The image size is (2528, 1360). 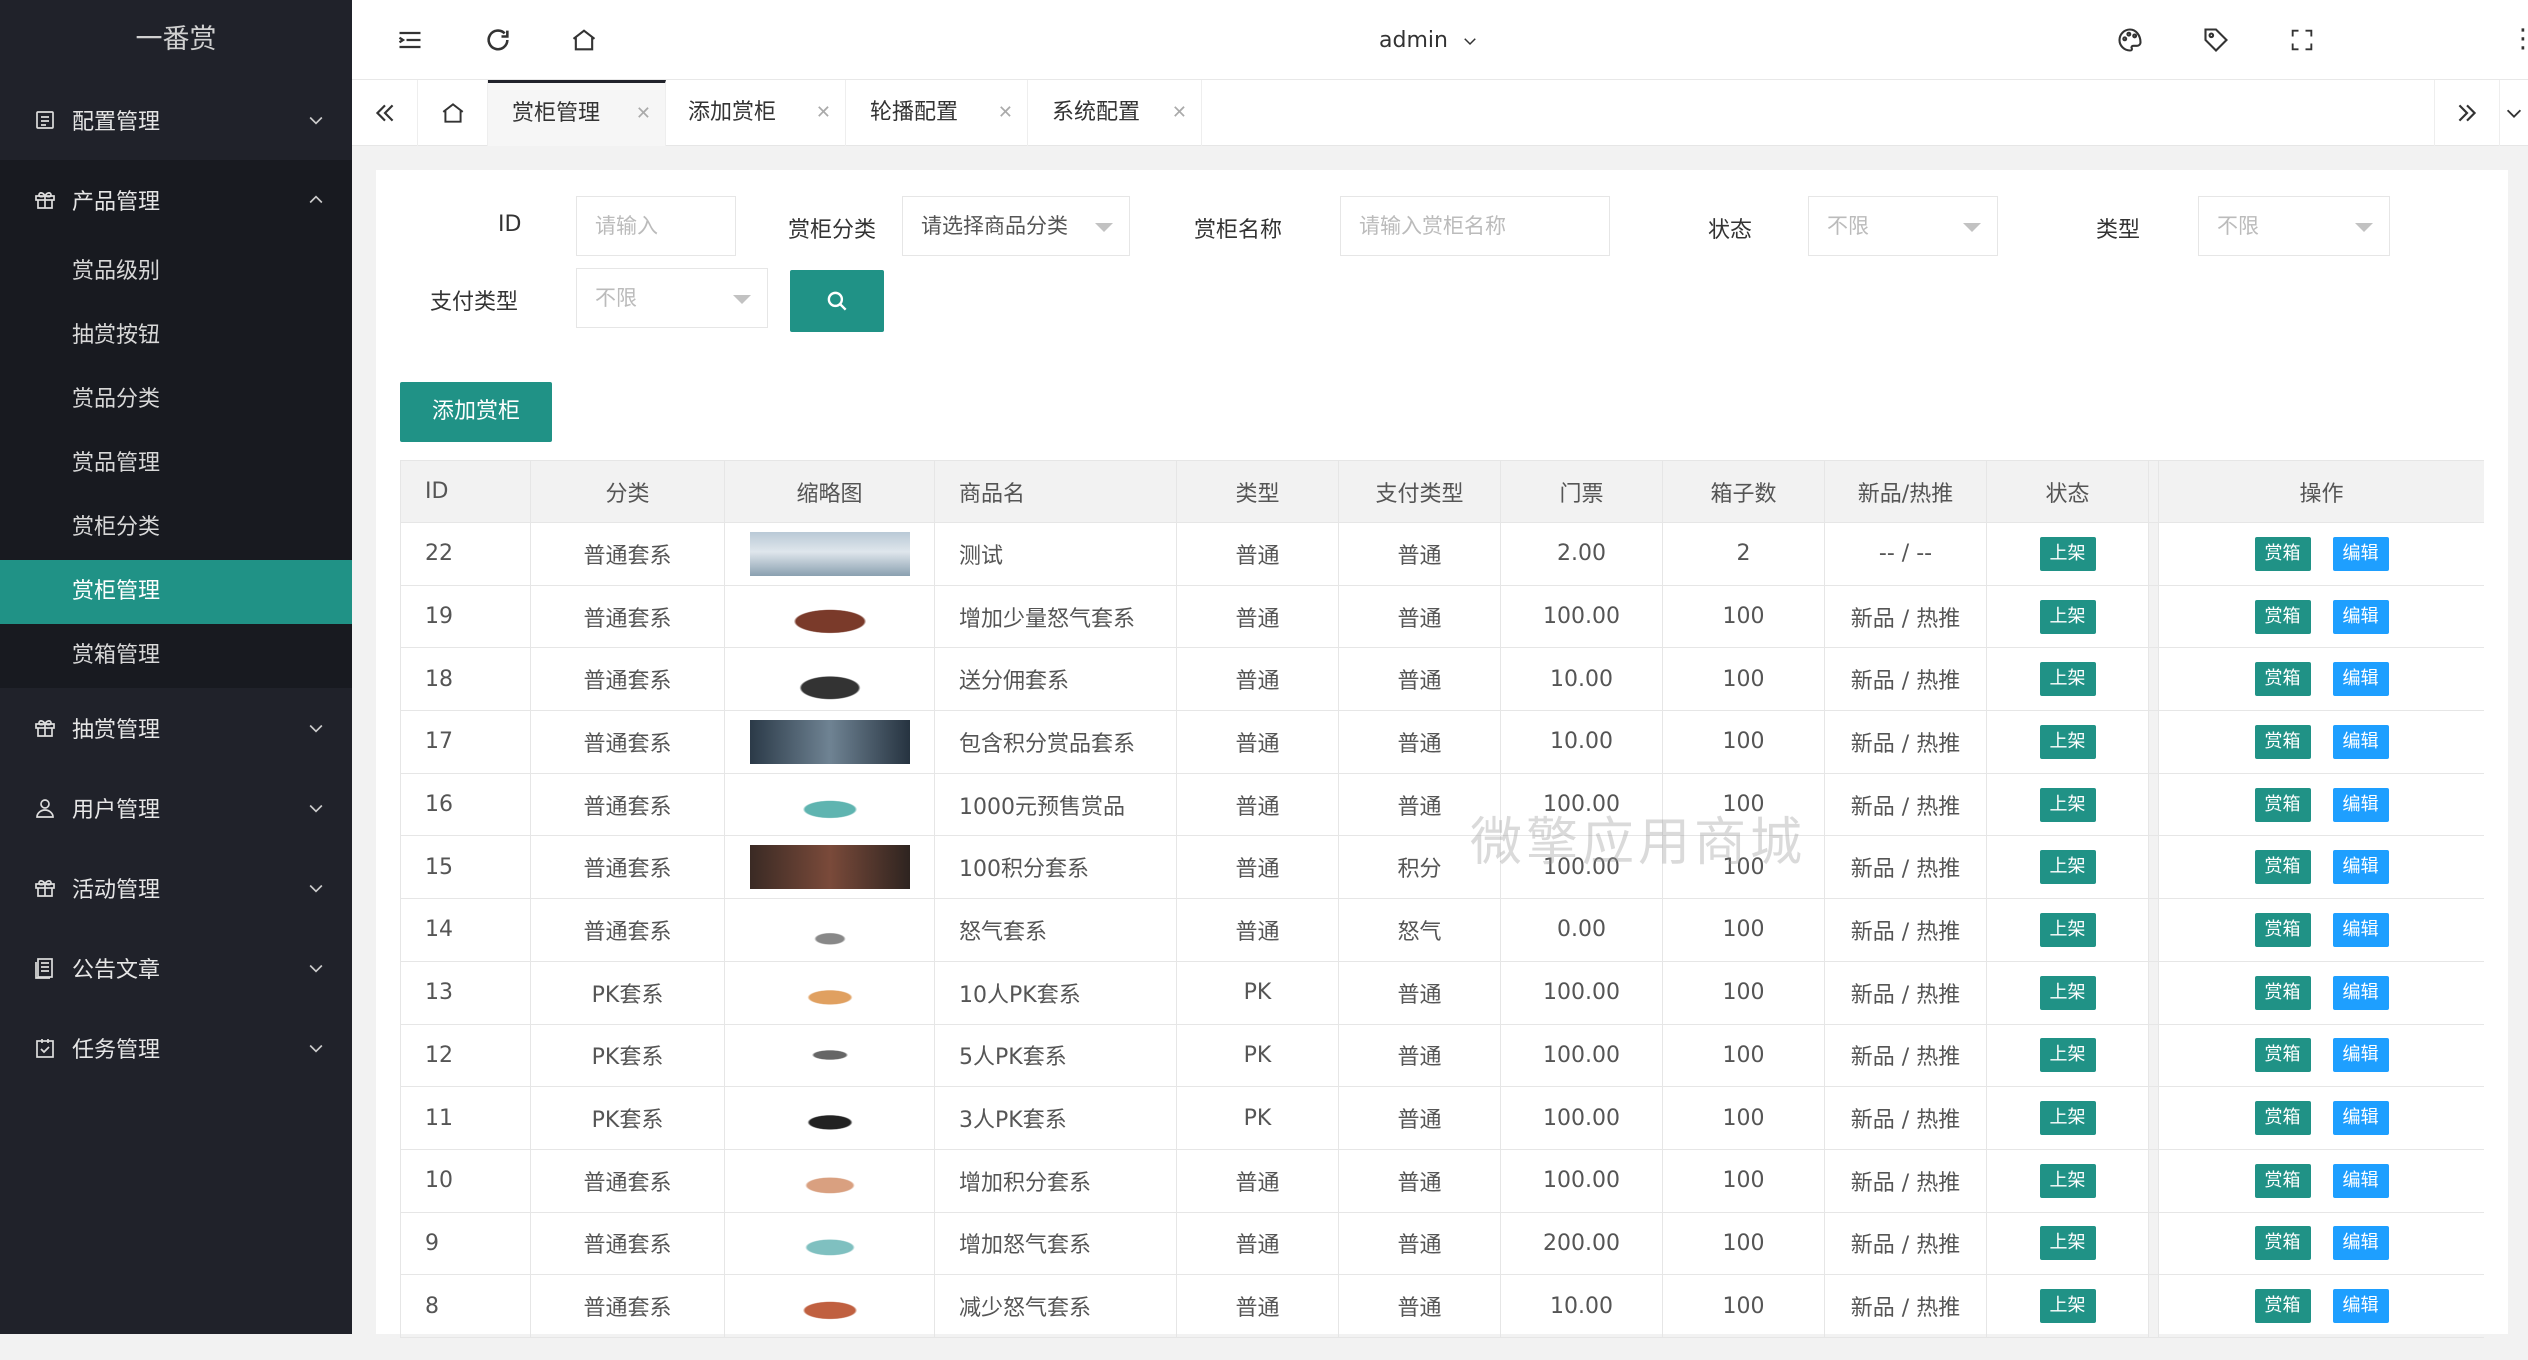 I want to click on cell-status: 上架, so click(x=2067, y=554).